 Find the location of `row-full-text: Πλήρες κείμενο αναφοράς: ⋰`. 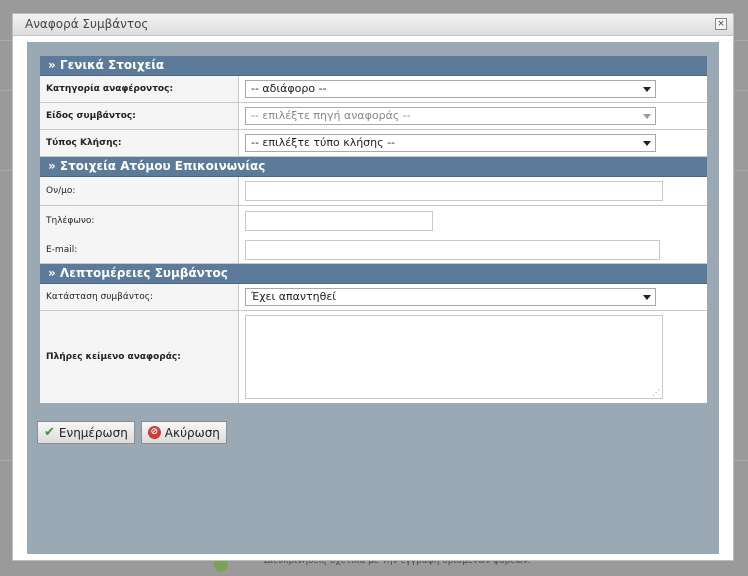

row-full-text: Πλήρες κείμενο αναφοράς: ⋰ is located at coordinates (373, 357).